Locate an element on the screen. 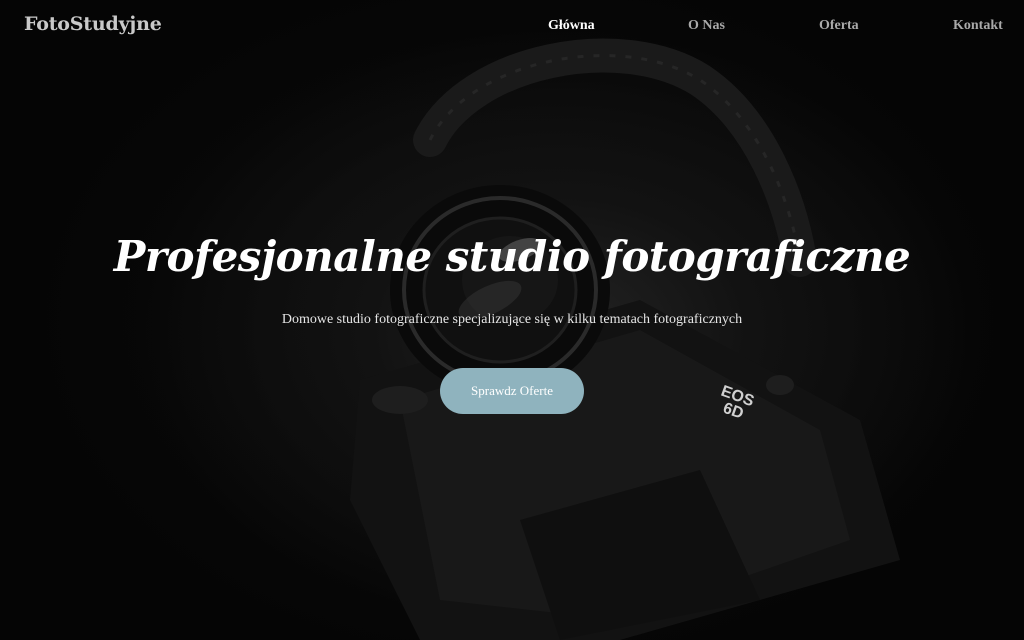  check-offer-button: Sprawdz Oferte is located at coordinates (512, 391).